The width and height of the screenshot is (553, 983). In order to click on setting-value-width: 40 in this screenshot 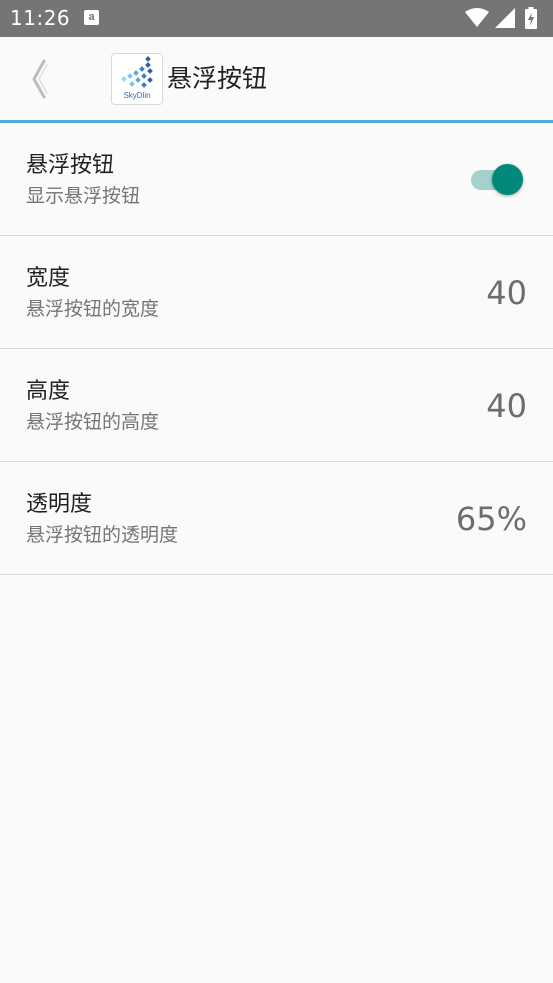, I will do `click(506, 293)`.